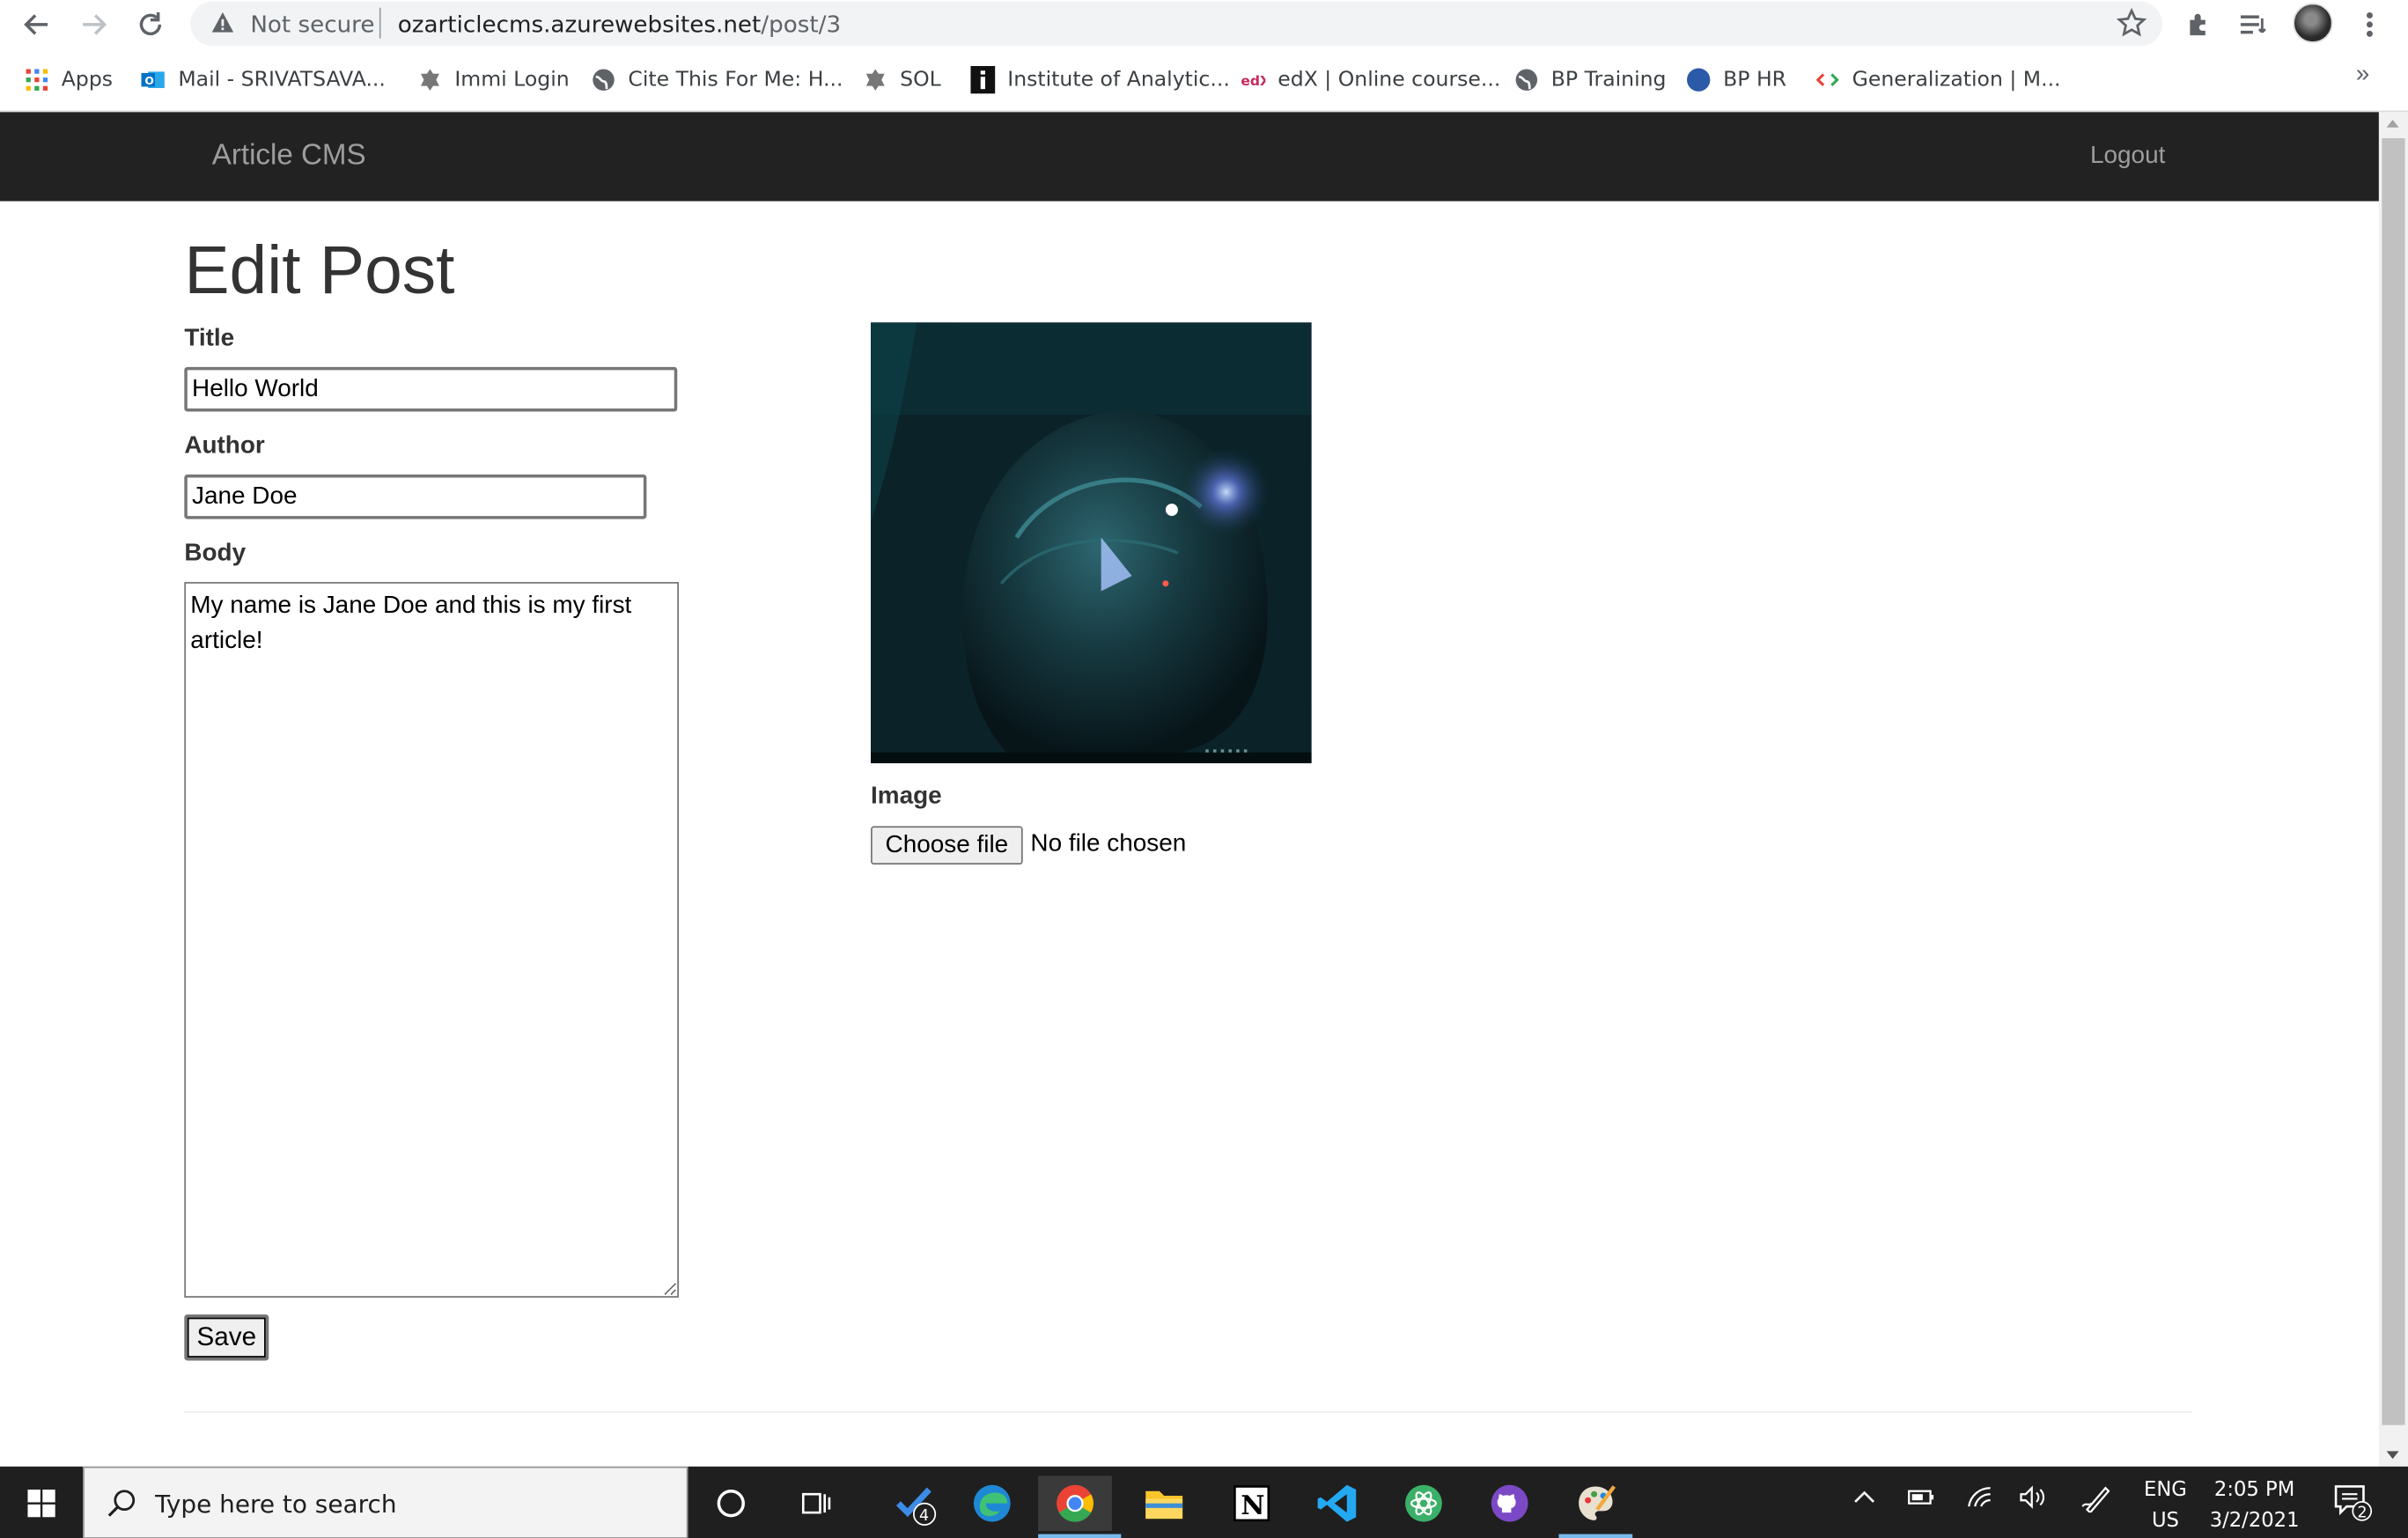 The width and height of the screenshot is (2408, 1538). Describe the element at coordinates (1108, 843) in the screenshot. I see `file-status-text: No file chosen` at that location.